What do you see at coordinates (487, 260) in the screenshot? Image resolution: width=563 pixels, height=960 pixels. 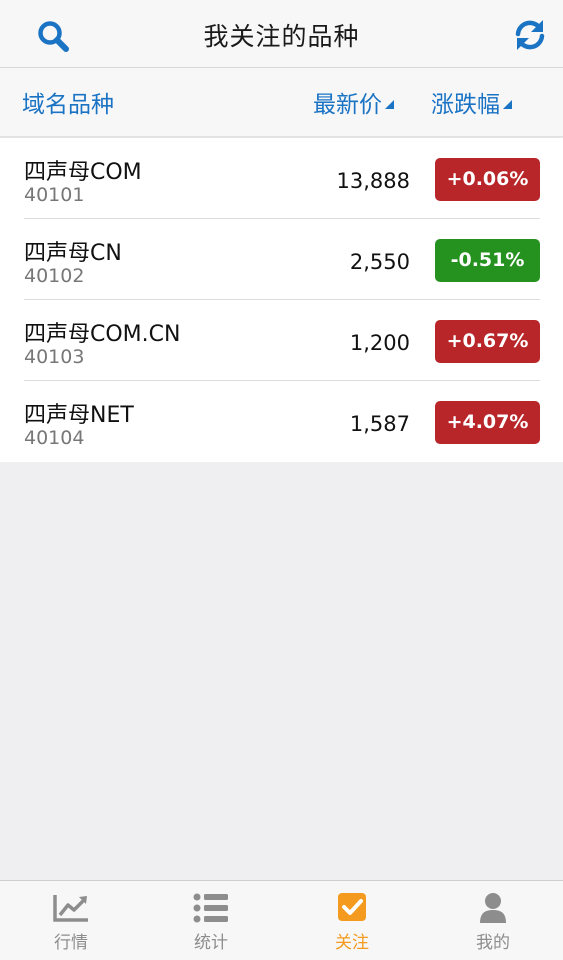 I see `change-badge: -0.51%` at bounding box center [487, 260].